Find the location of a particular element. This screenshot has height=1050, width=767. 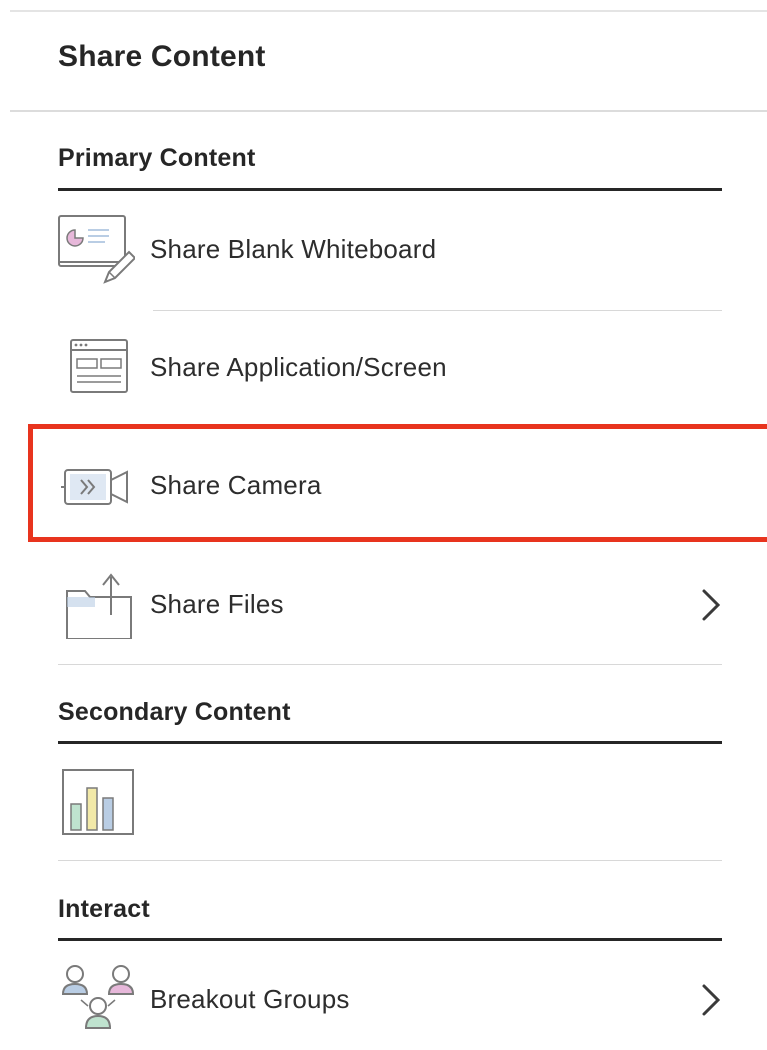

section-heading-interact: Interact is located at coordinates (104, 909).